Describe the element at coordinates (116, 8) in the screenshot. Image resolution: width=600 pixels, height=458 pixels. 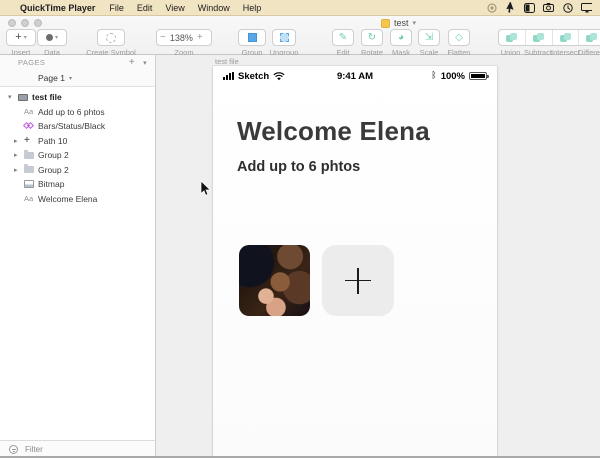
I see `menu-file: File` at that location.